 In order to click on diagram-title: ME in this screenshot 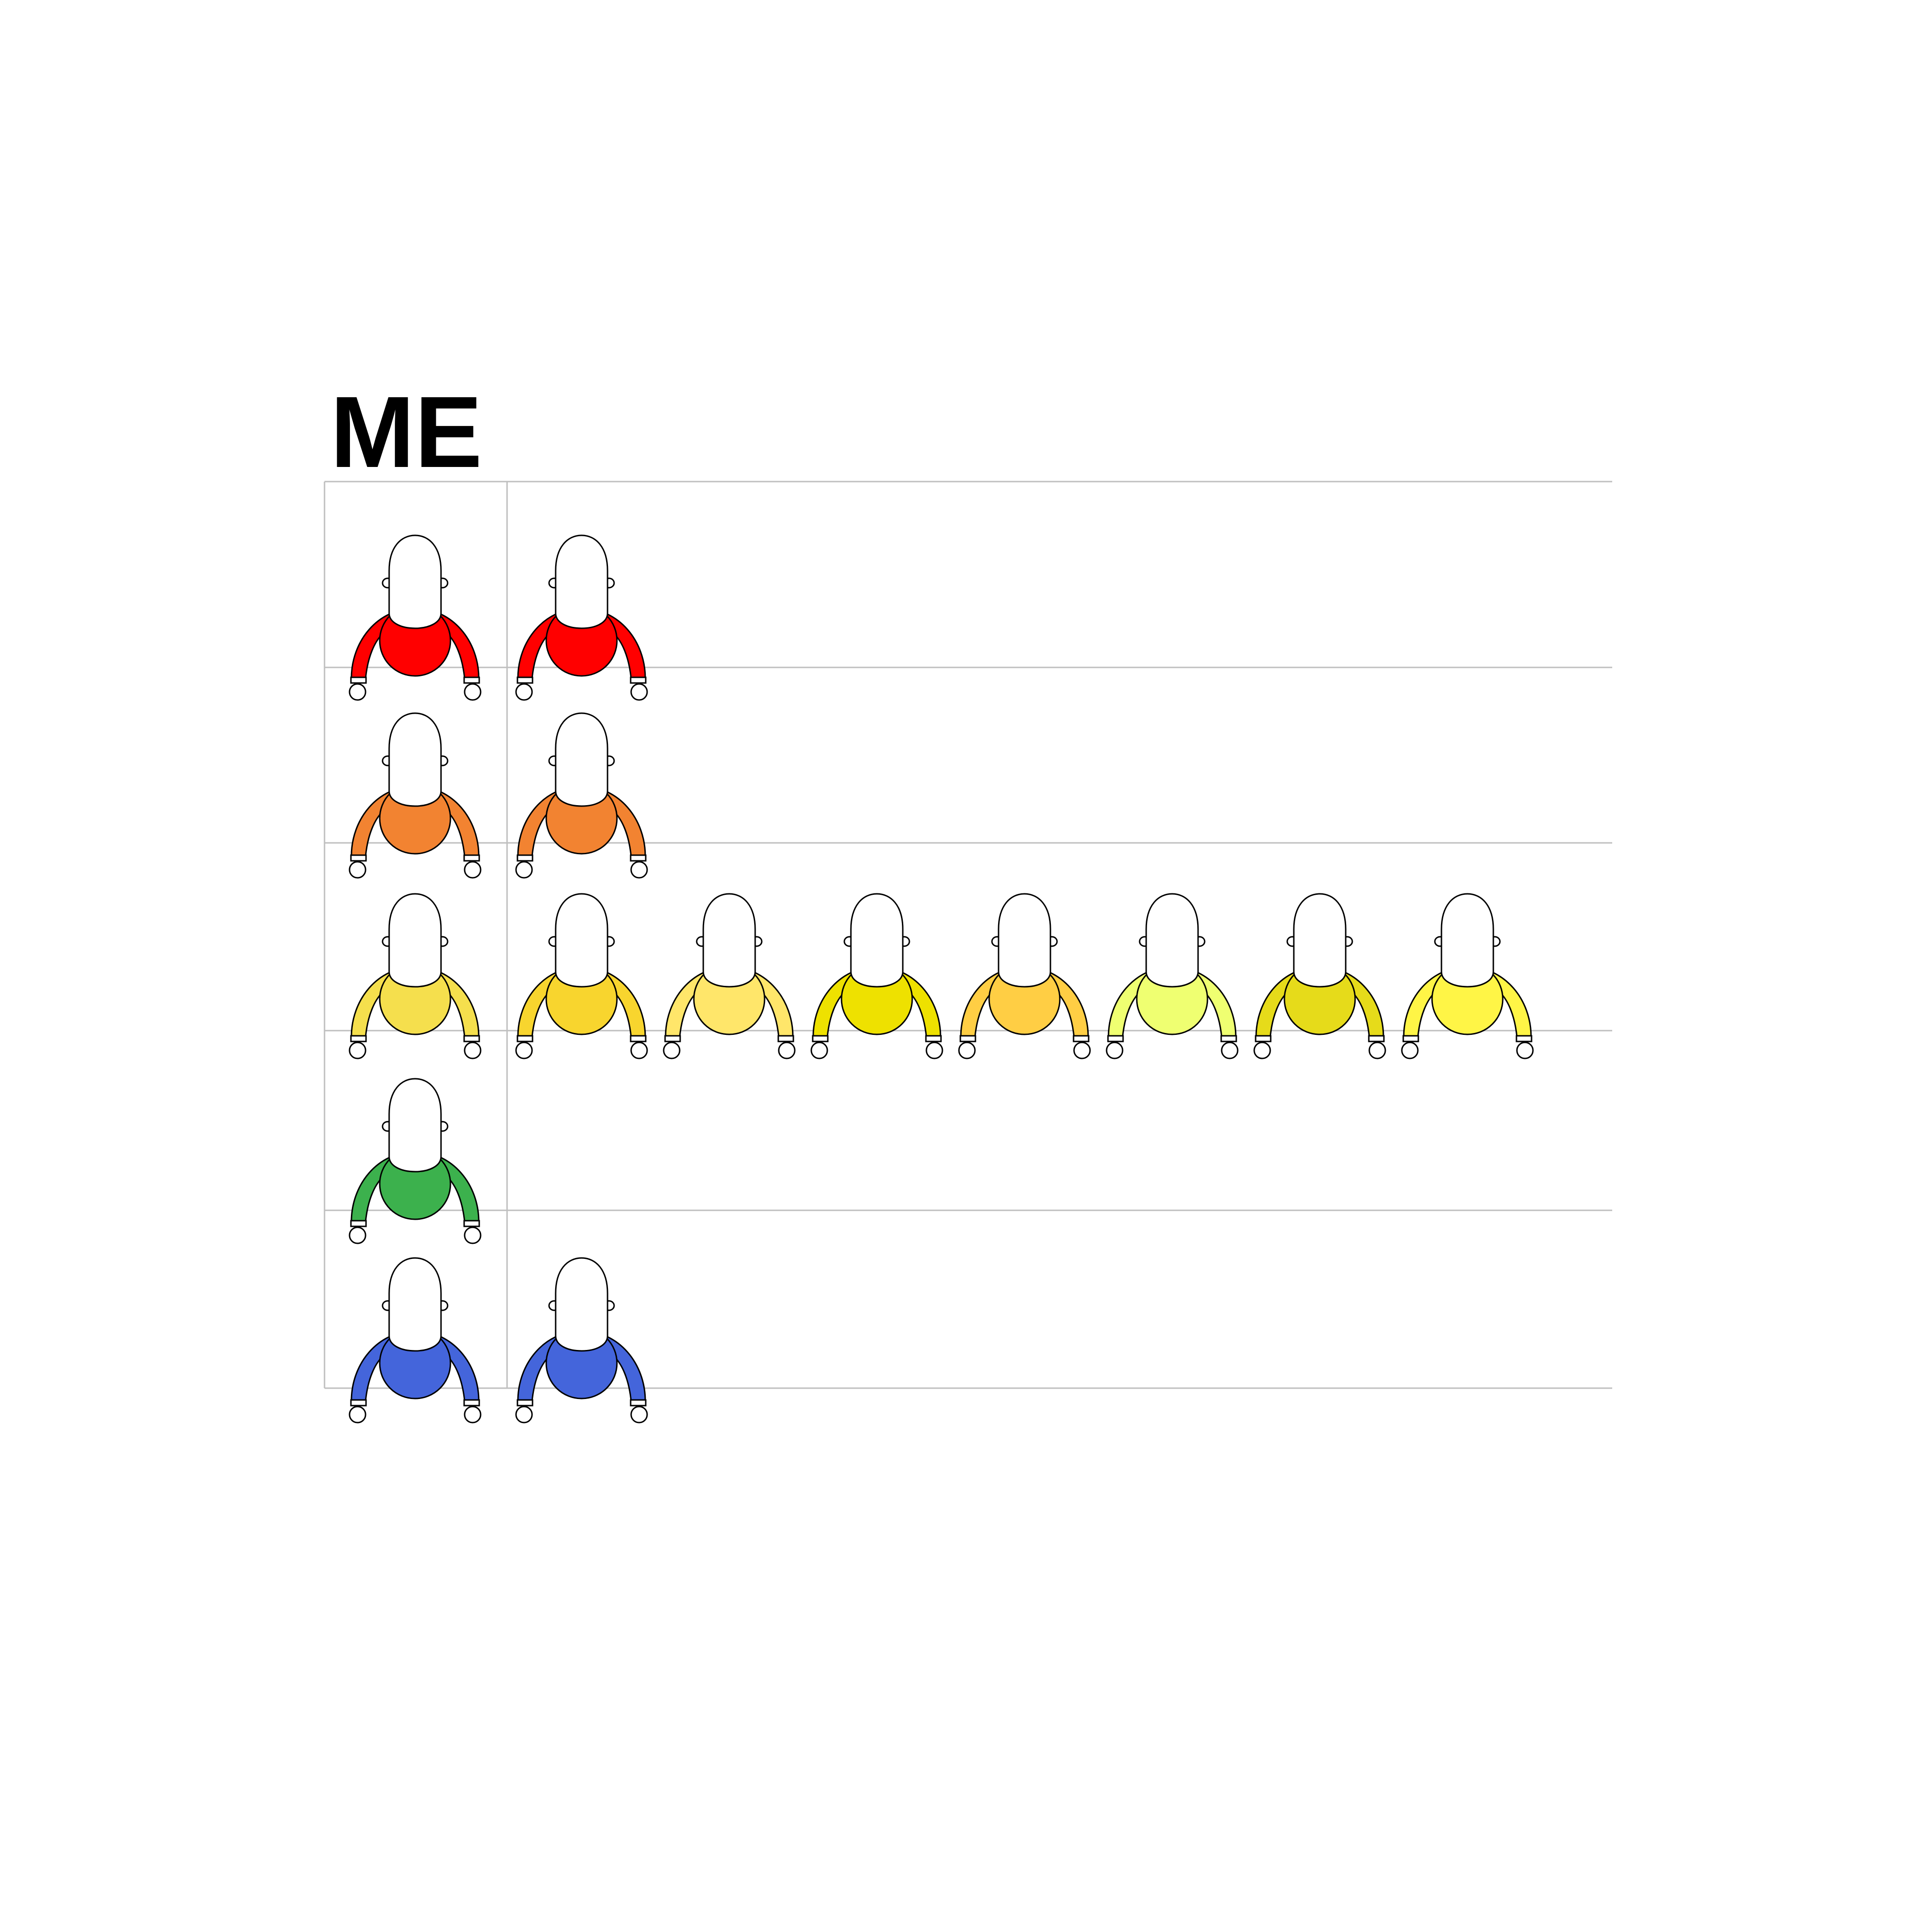, I will do `click(407, 432)`.